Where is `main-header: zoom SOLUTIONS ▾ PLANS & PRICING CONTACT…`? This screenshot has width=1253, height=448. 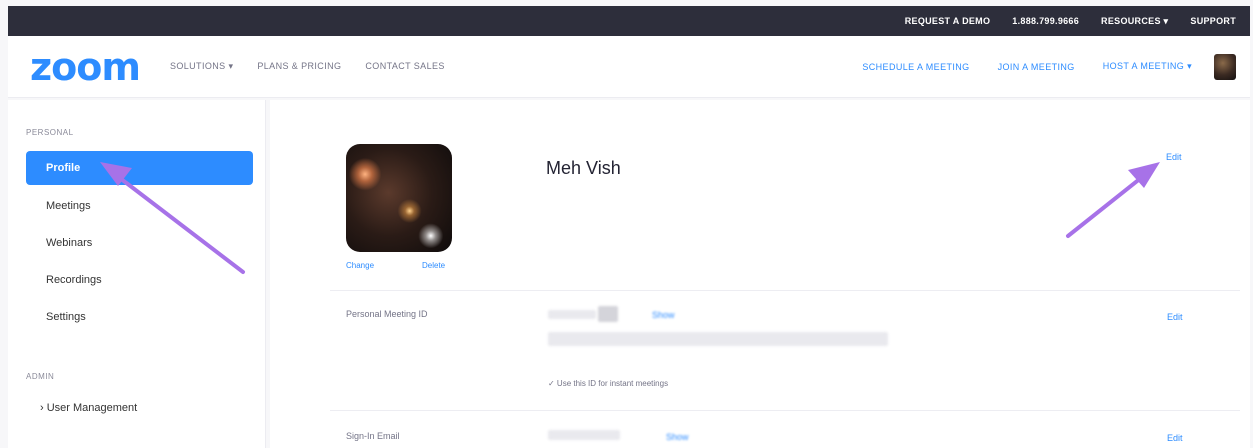
main-header: zoom SOLUTIONS ▾ PLANS & PRICING CONTACT… is located at coordinates (629, 67).